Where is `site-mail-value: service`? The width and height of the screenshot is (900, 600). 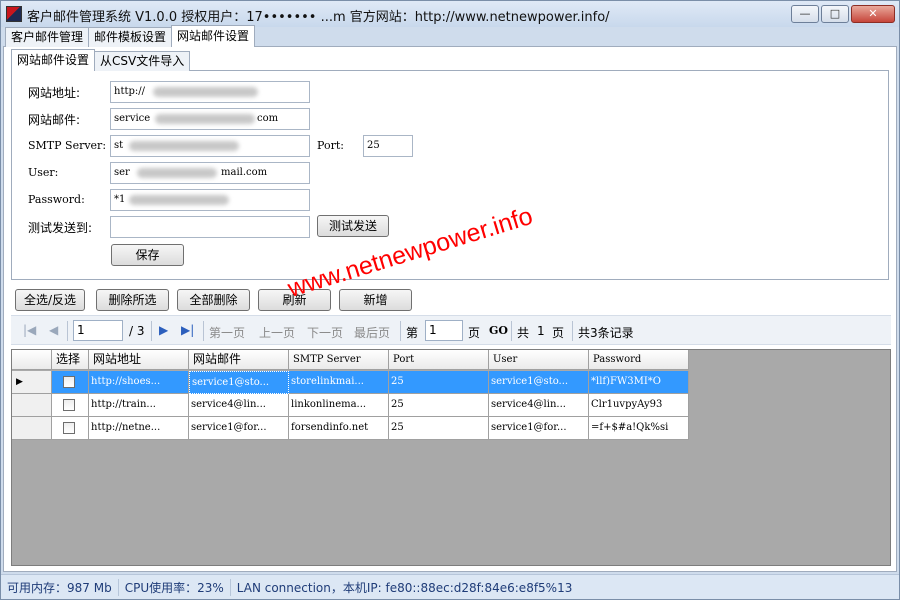
site-mail-value: service is located at coordinates (132, 118).